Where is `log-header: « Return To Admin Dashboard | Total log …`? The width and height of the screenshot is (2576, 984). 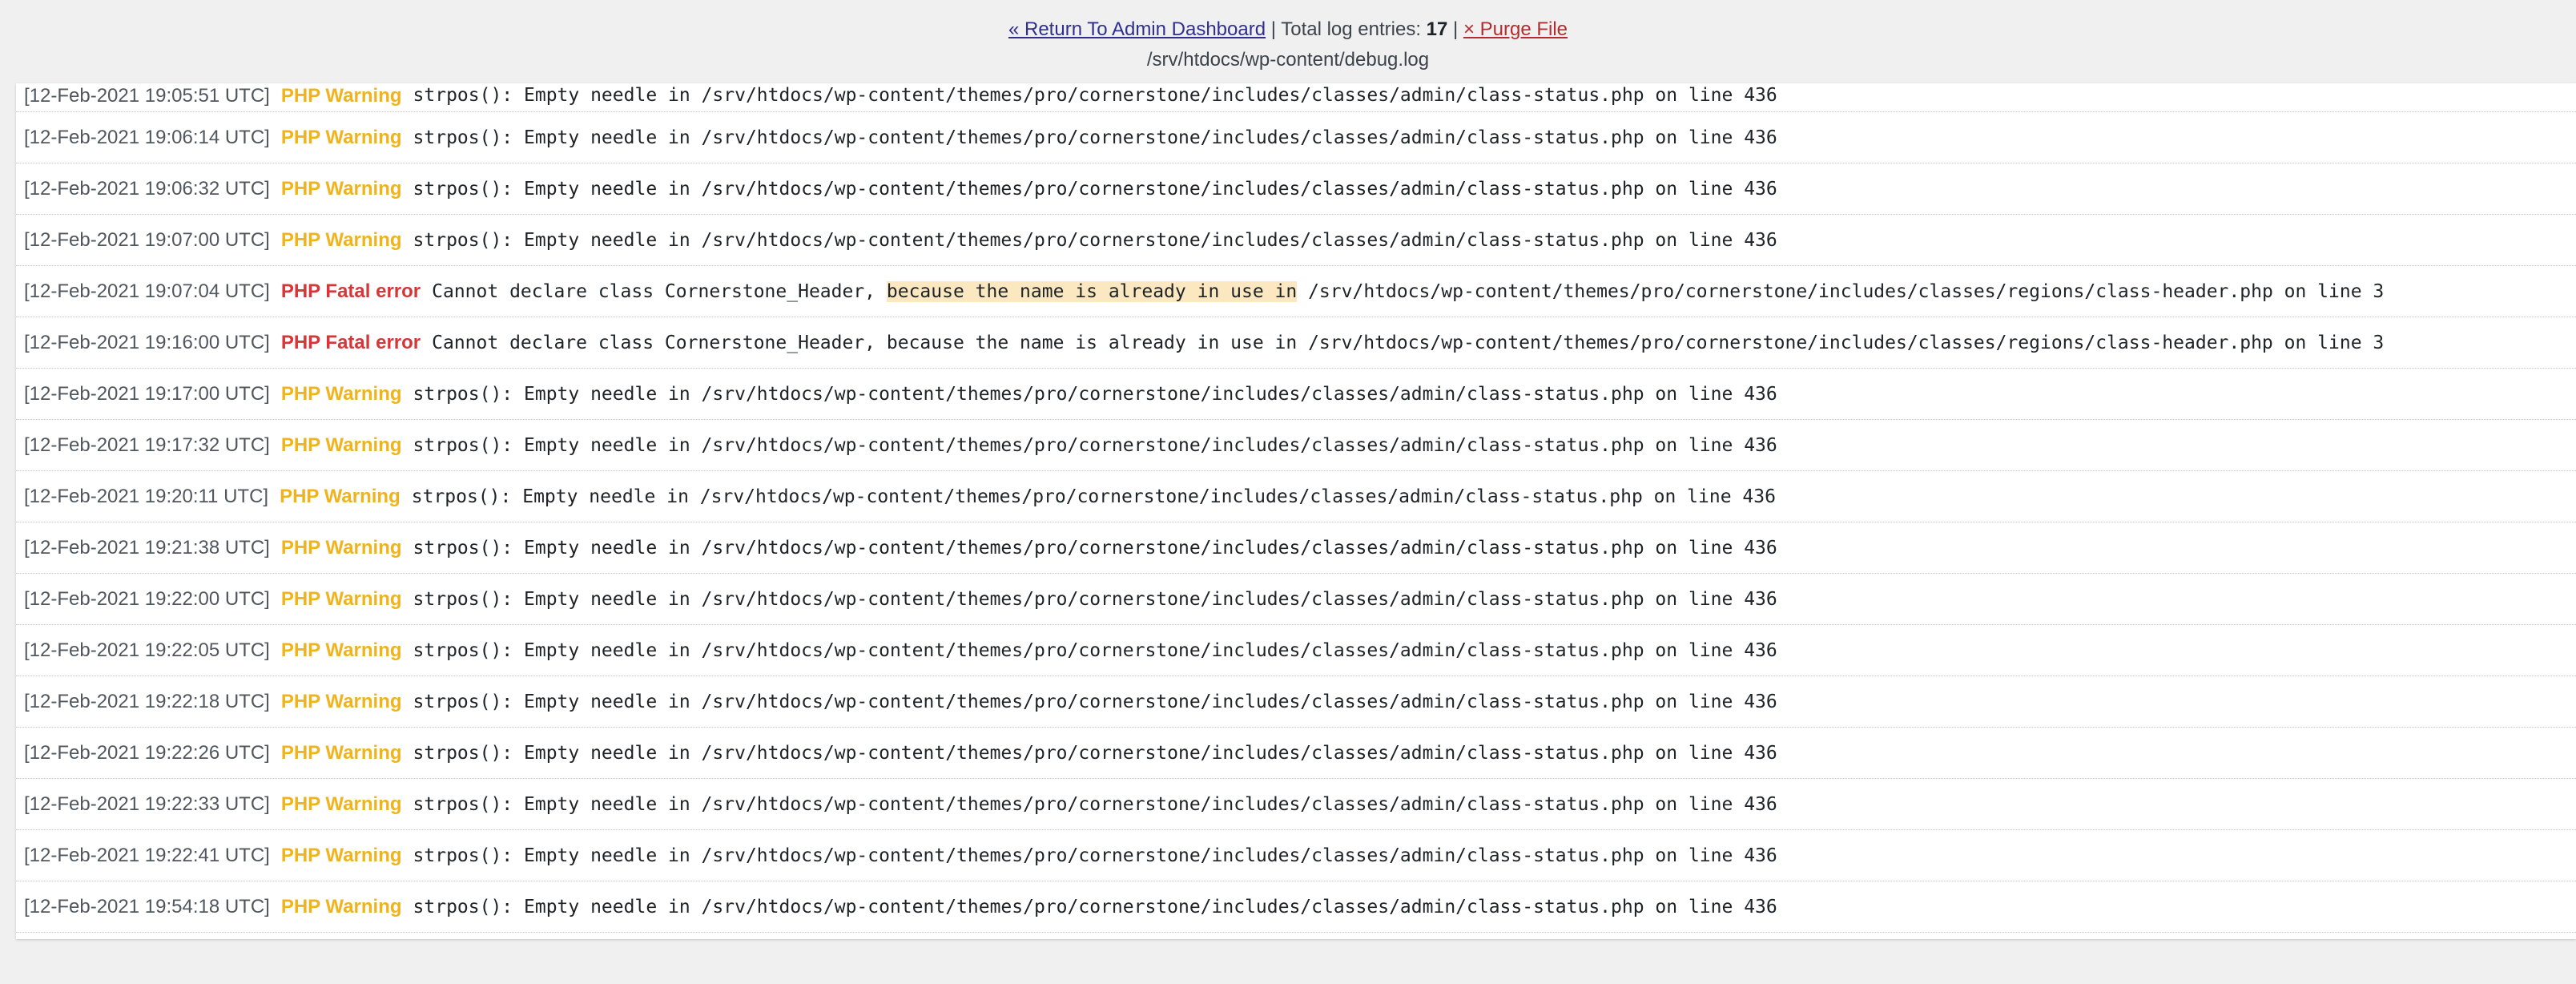
log-header: « Return To Admin Dashboard | Total log … is located at coordinates (1288, 45).